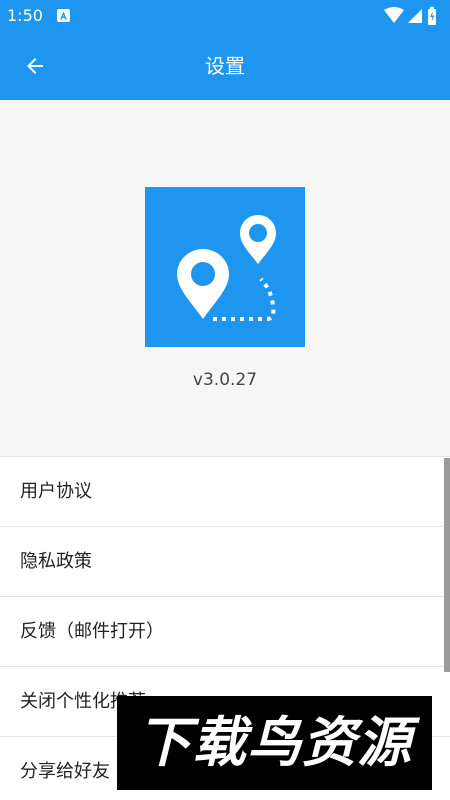 The width and height of the screenshot is (450, 800). Describe the element at coordinates (225, 631) in the screenshot. I see `menu-item-feedback: 反馈（邮件打开）` at that location.